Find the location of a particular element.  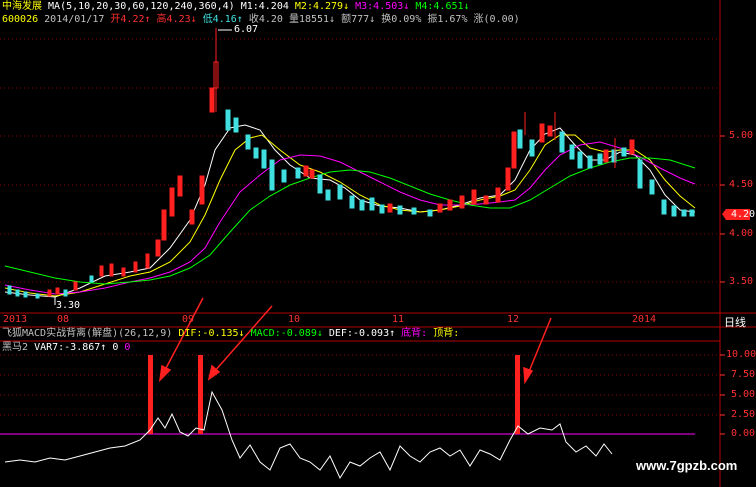

high-label: 6.07 is located at coordinates (246, 29).